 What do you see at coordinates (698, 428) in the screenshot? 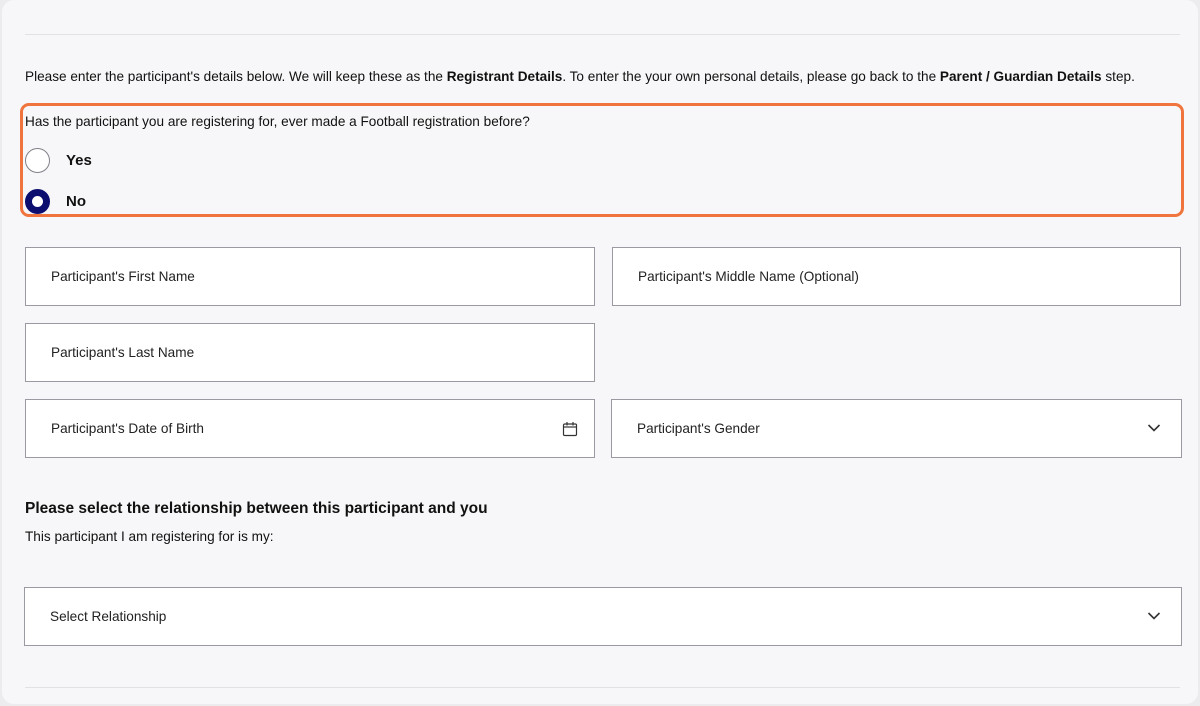
I see `gender-placeholder: Participant's Gender` at bounding box center [698, 428].